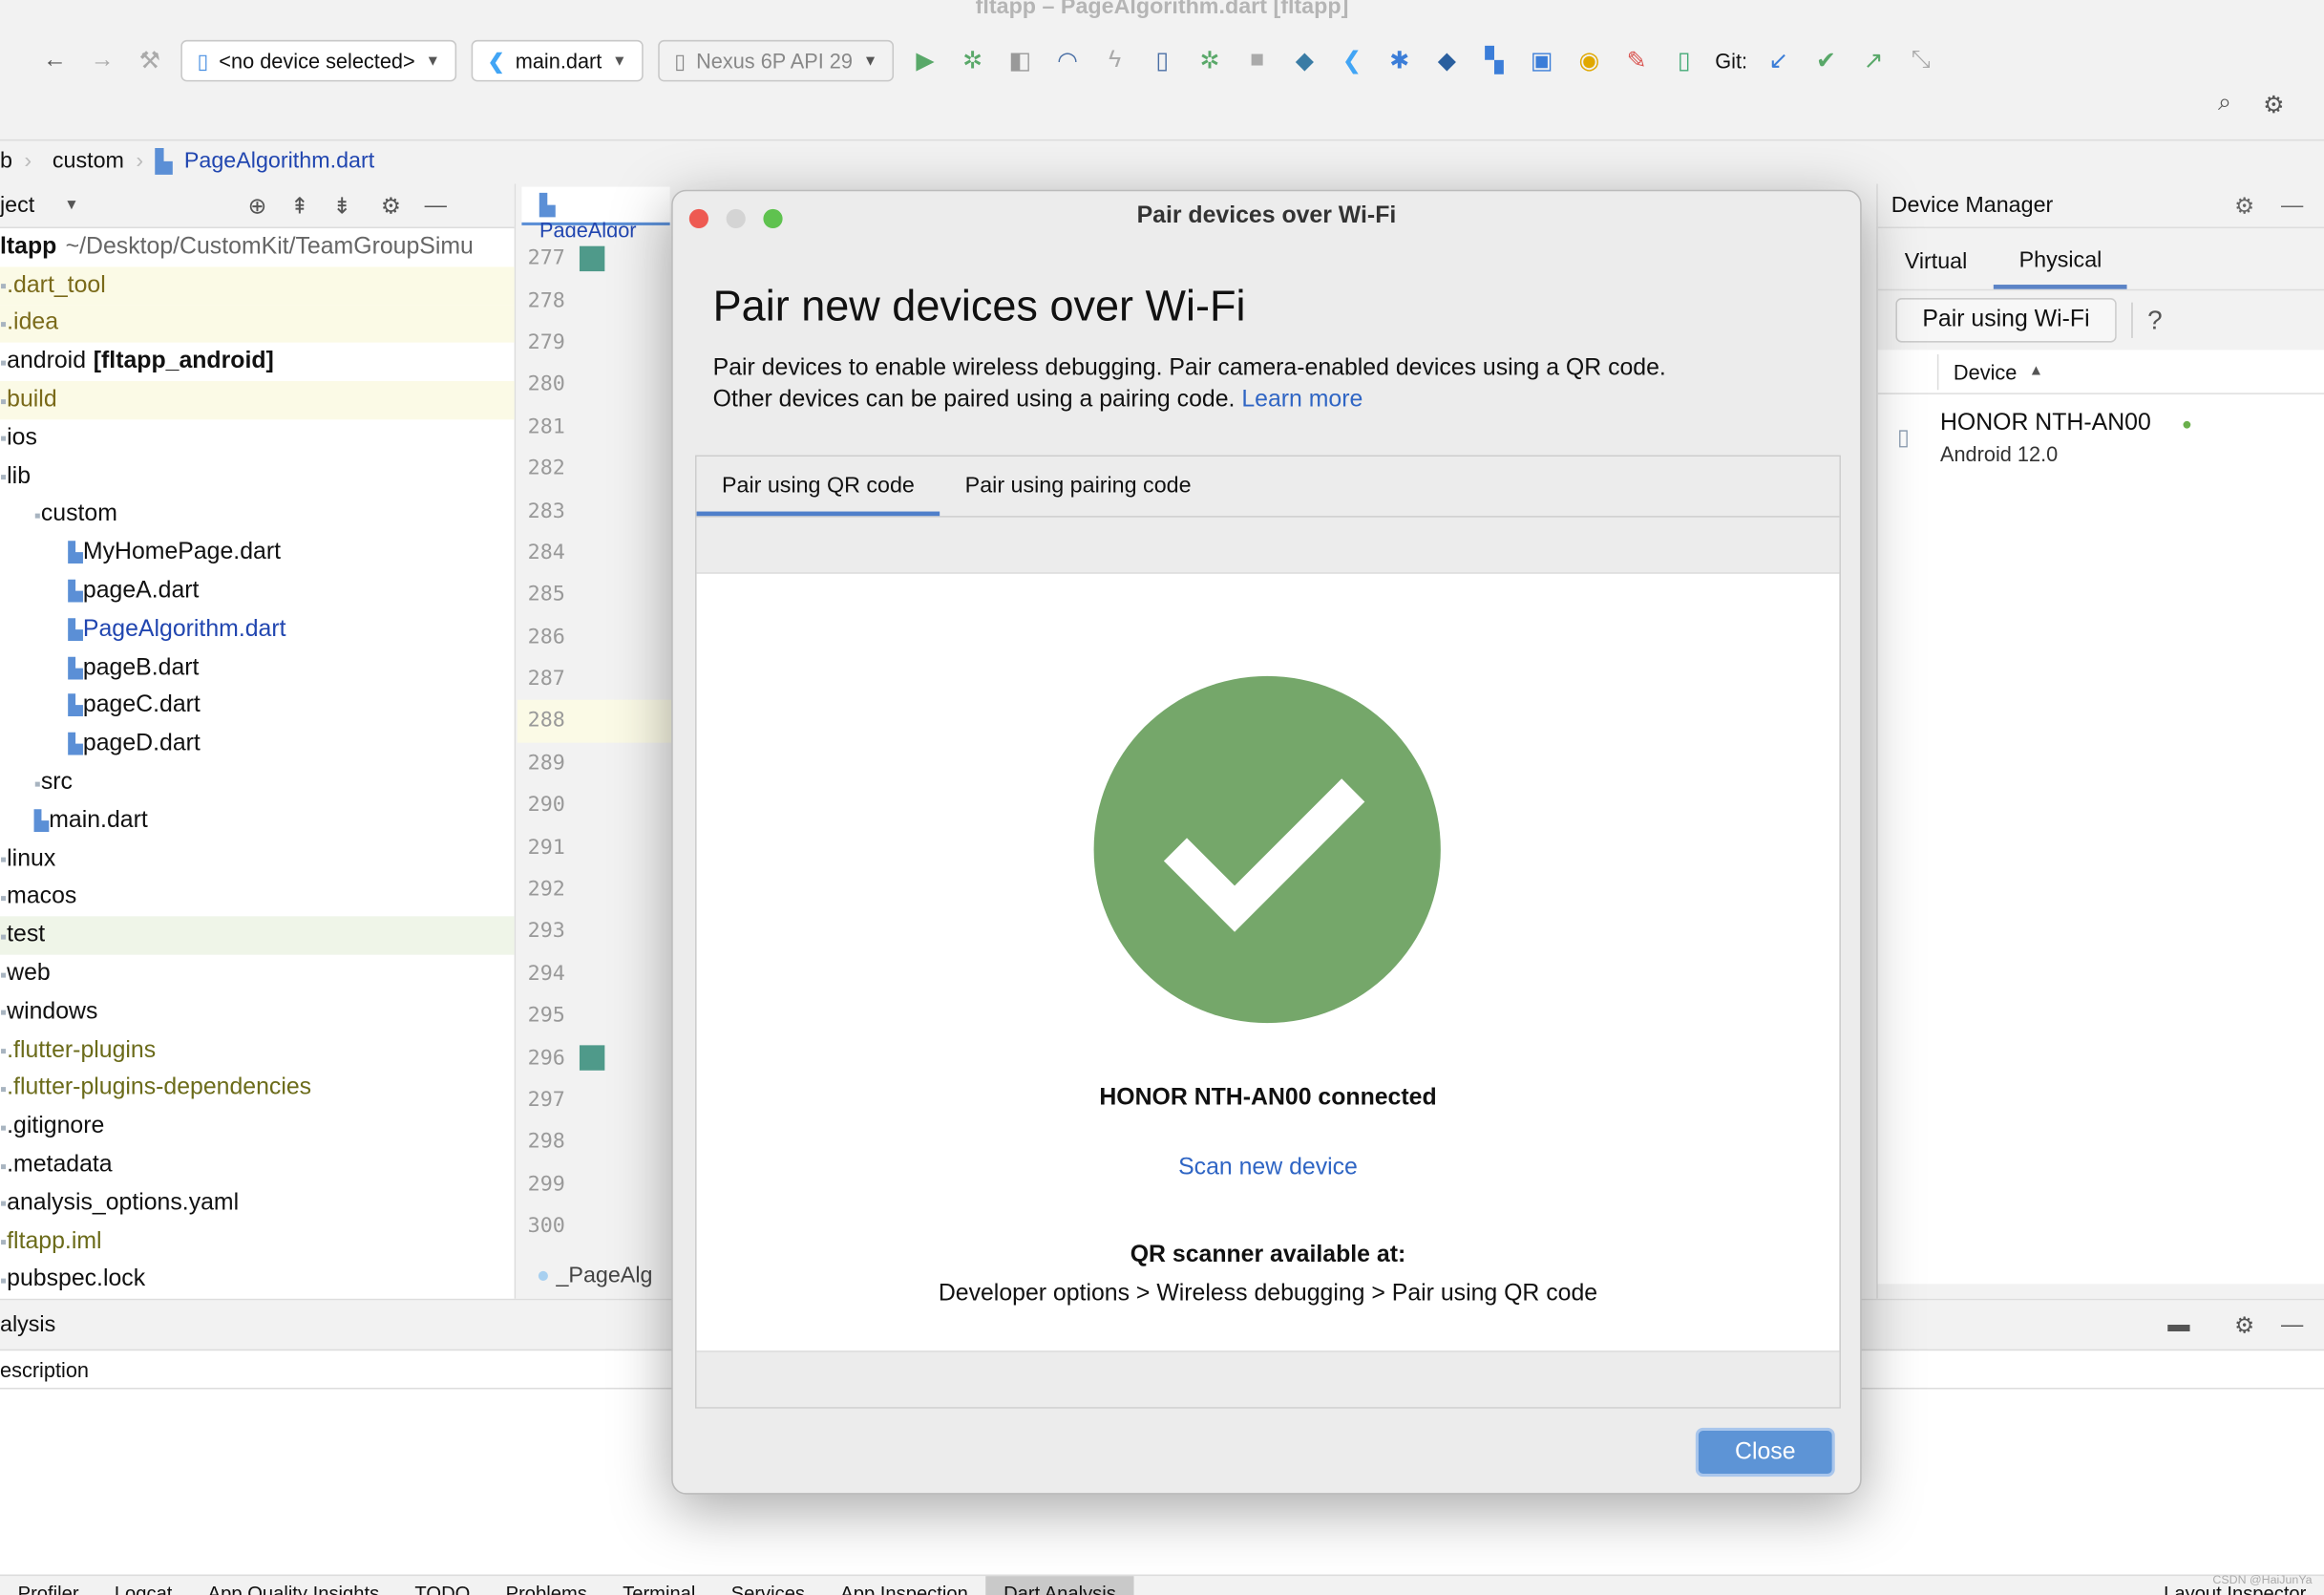  What do you see at coordinates (257, 591) in the screenshot?
I see `tree-item: ▙ pageA.dart` at bounding box center [257, 591].